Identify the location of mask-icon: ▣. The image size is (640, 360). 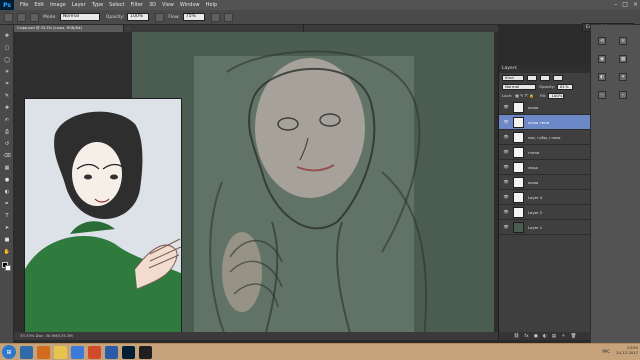
(536, 336).